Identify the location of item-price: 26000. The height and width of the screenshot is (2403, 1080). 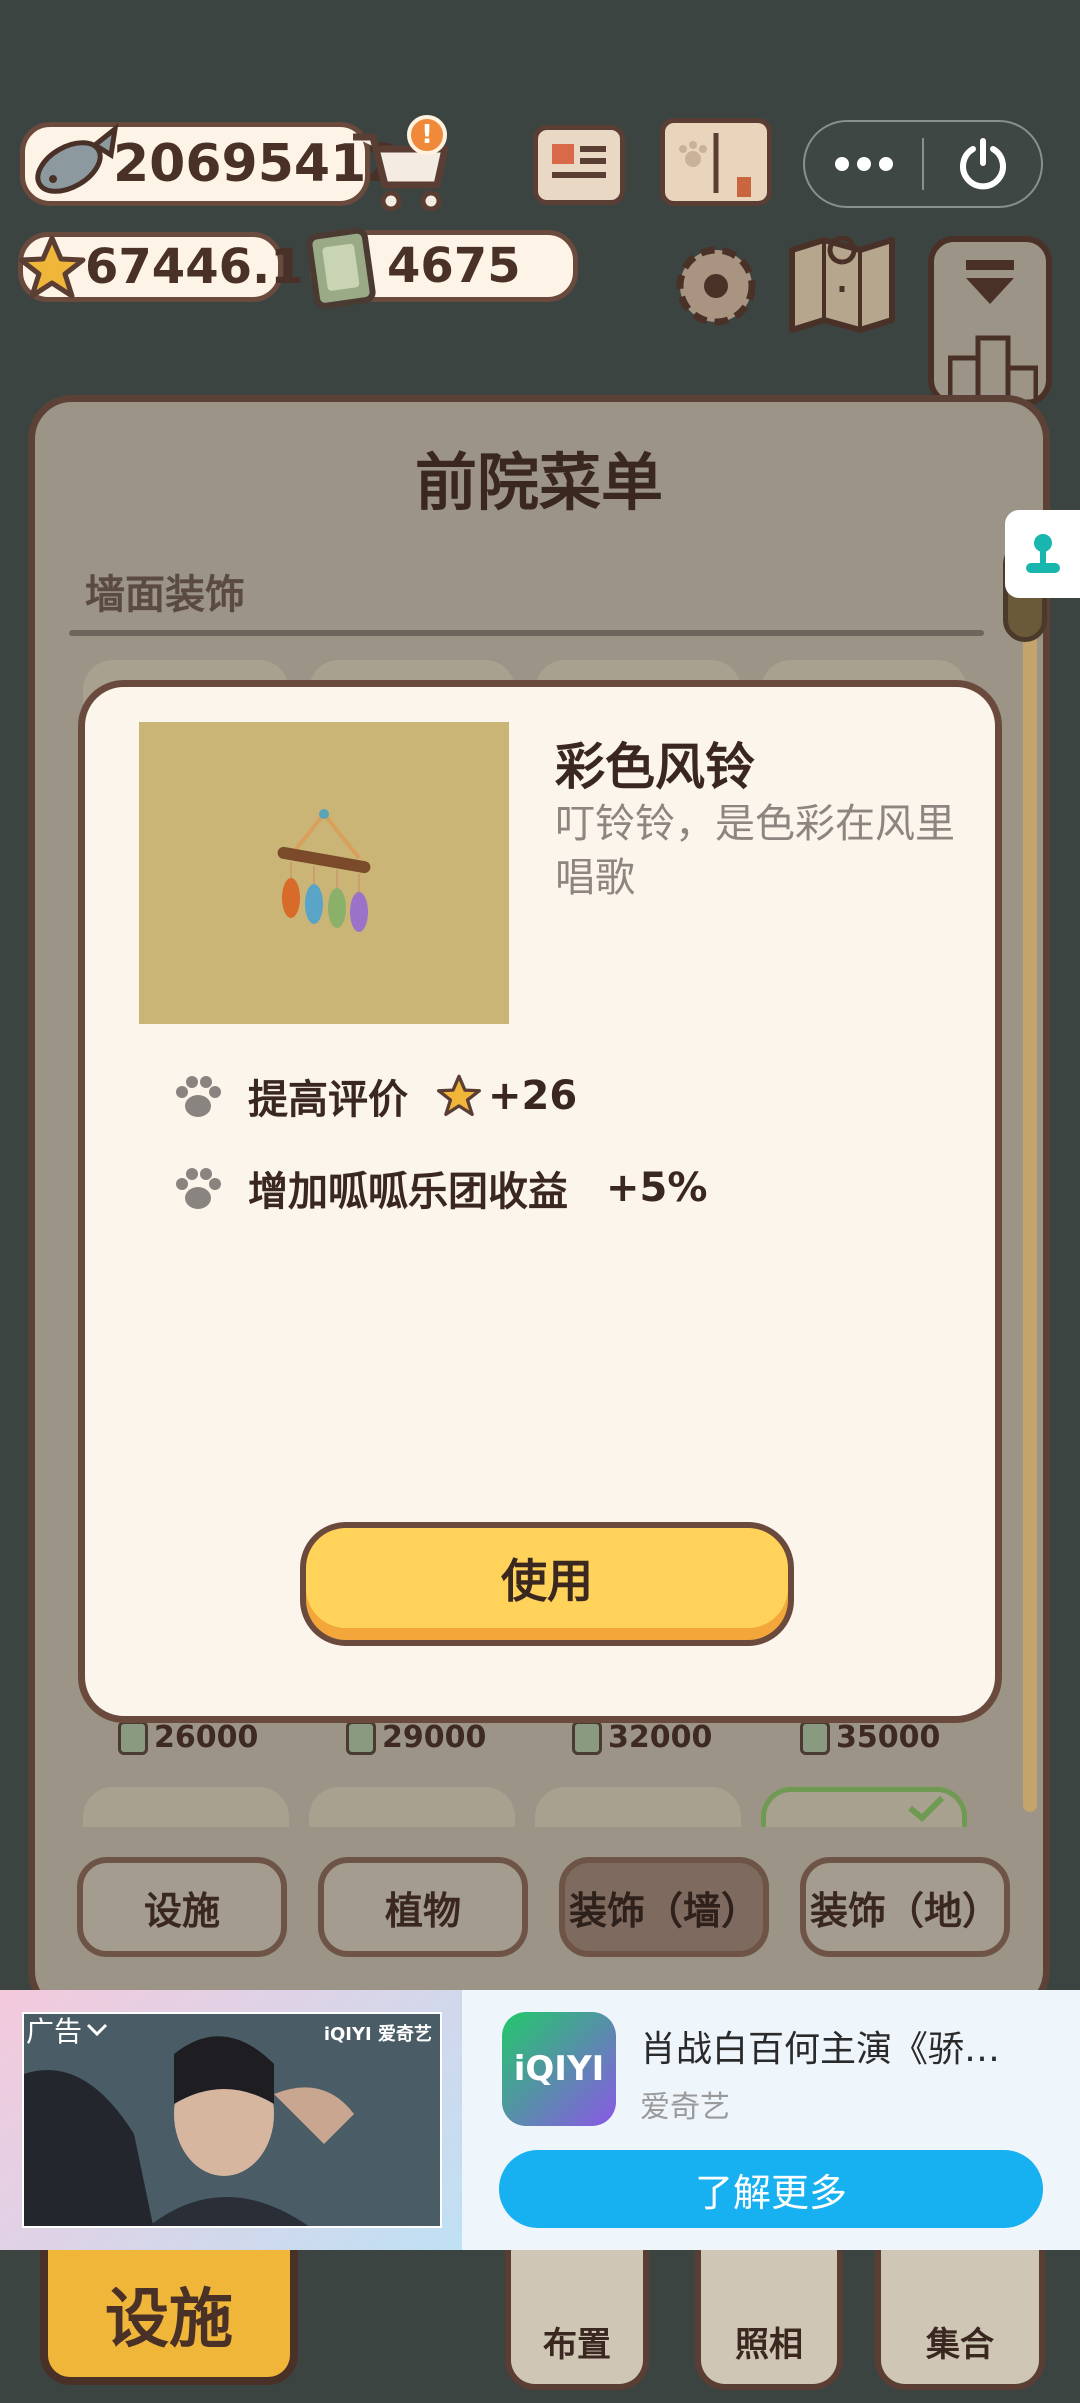
(188, 1737).